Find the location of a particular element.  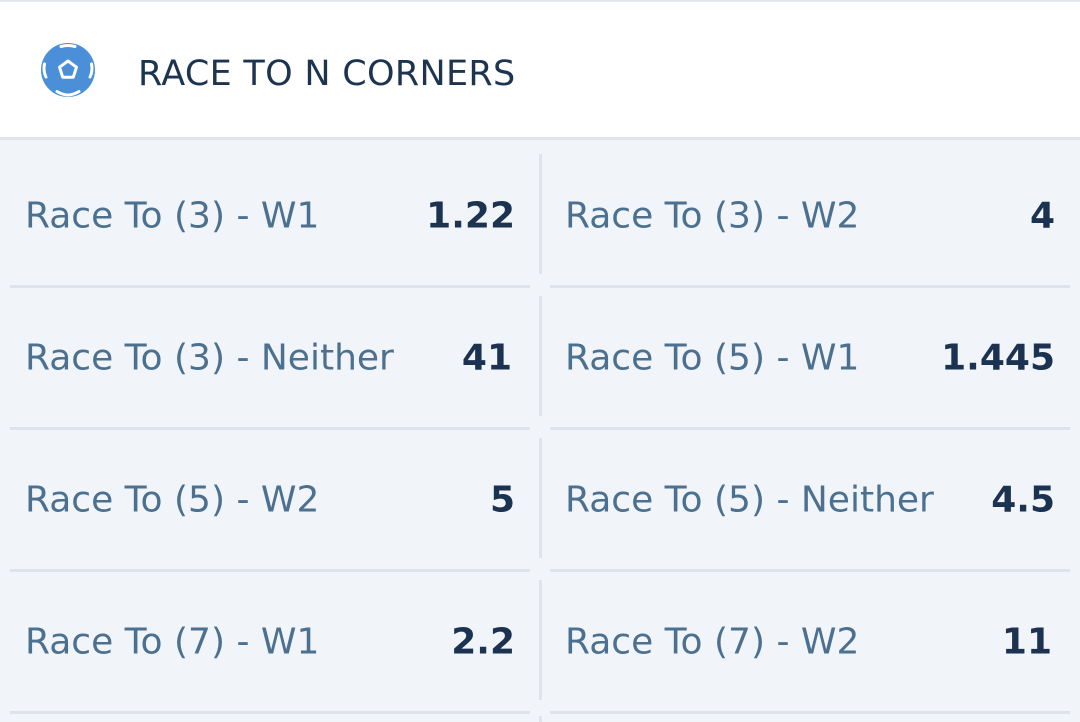

outcome-label: Race To (3) - W1 is located at coordinates (172, 216).